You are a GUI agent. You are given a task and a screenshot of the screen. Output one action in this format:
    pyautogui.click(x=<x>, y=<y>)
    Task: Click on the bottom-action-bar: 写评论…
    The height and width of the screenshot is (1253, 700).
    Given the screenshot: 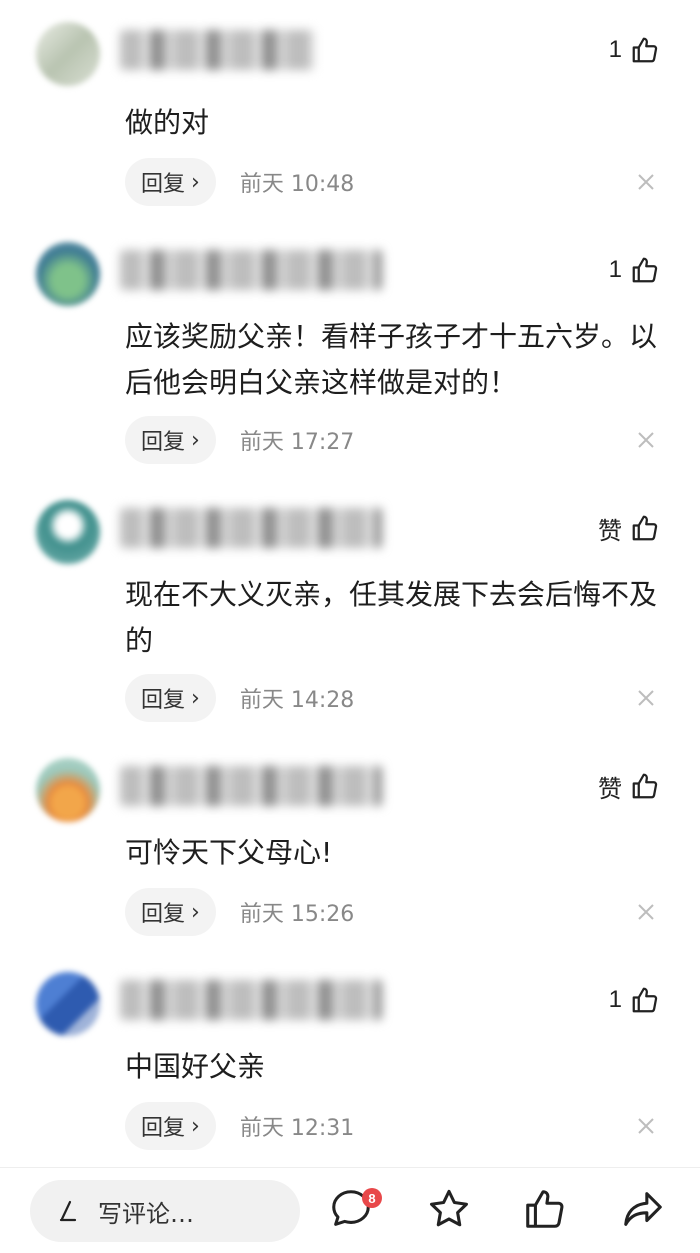 What is the action you would take?
    pyautogui.click(x=350, y=1210)
    